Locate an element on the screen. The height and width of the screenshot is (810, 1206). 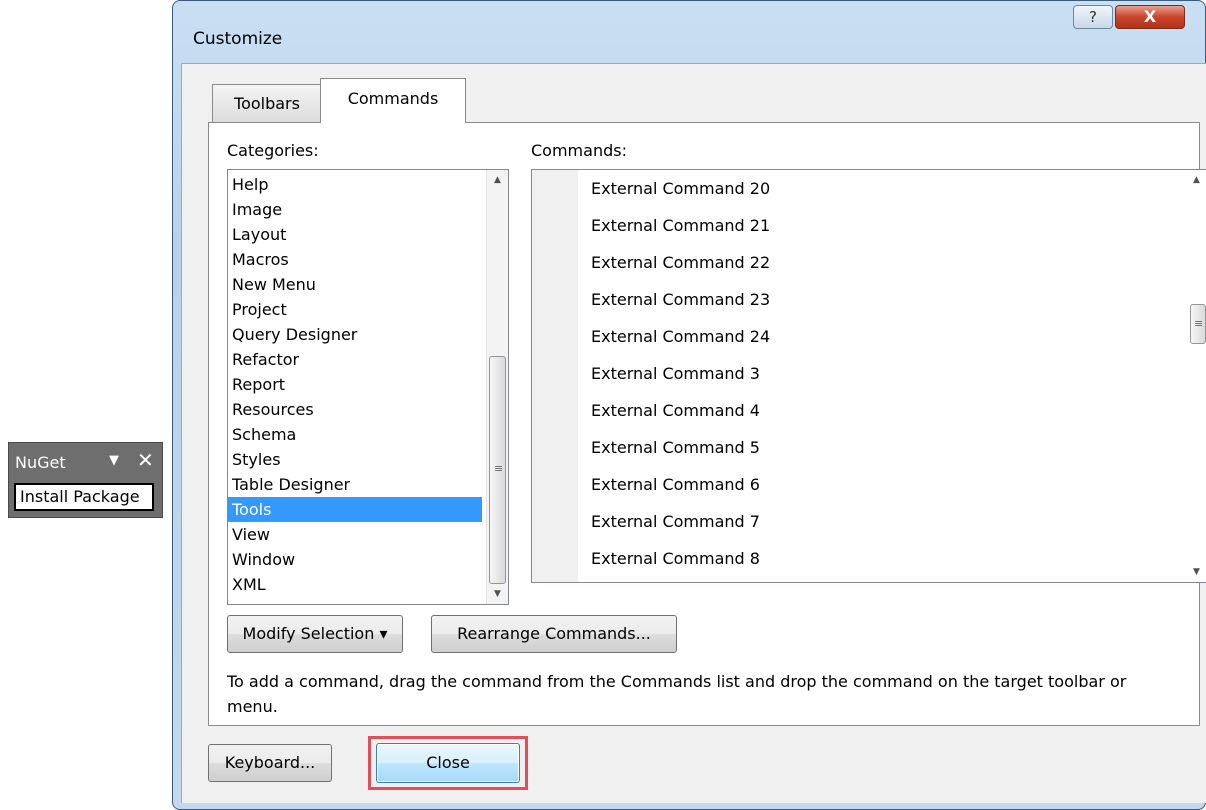
list-item: External Command 20 is located at coordinates (883, 188).